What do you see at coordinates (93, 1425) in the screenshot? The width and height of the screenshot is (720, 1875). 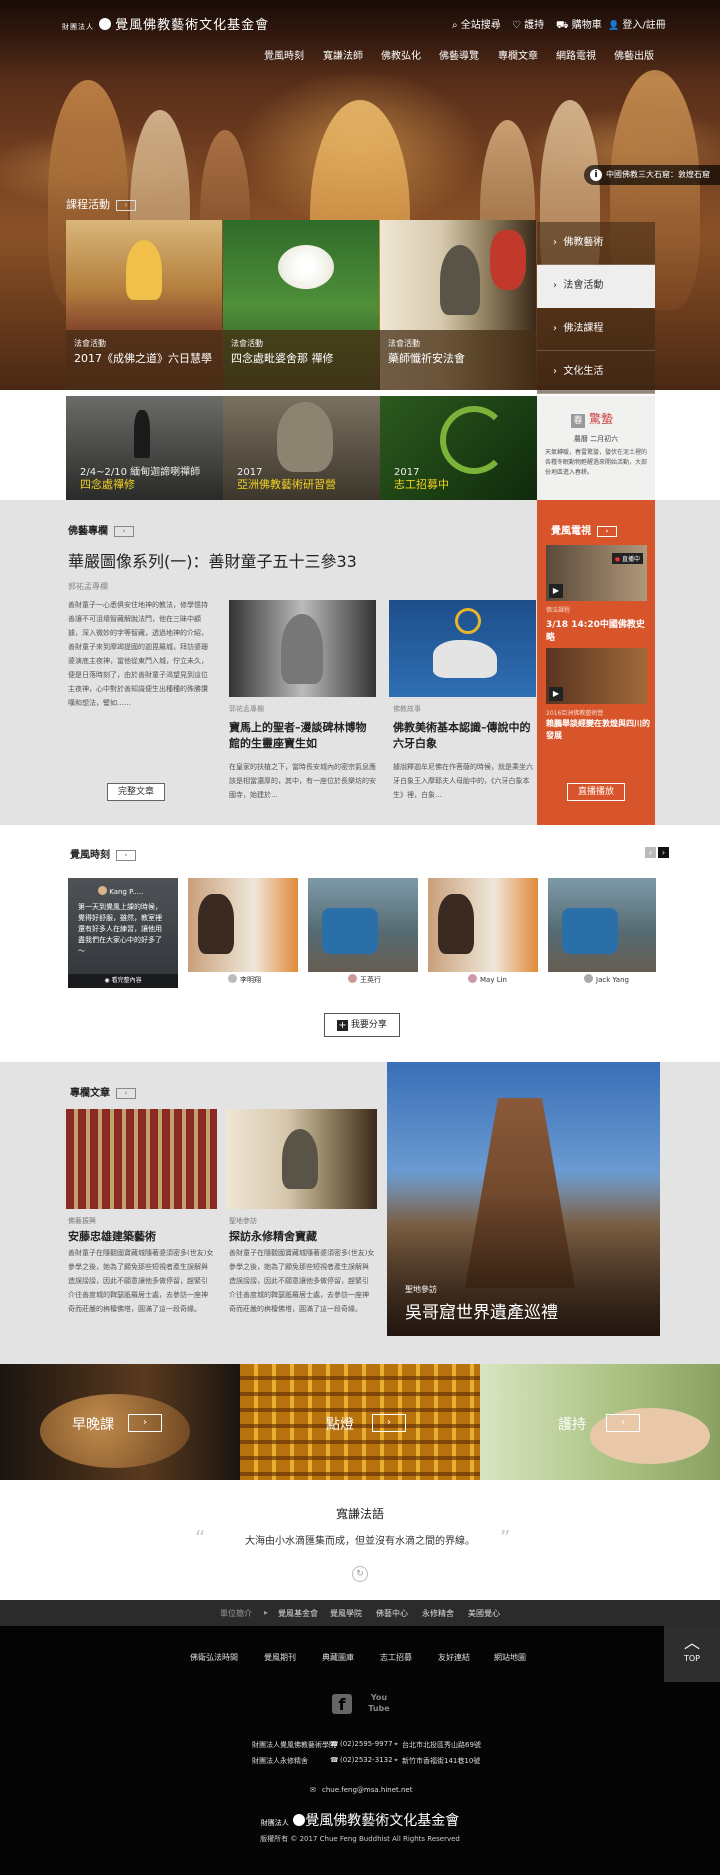 I see `quick-link-label: 早晚課` at bounding box center [93, 1425].